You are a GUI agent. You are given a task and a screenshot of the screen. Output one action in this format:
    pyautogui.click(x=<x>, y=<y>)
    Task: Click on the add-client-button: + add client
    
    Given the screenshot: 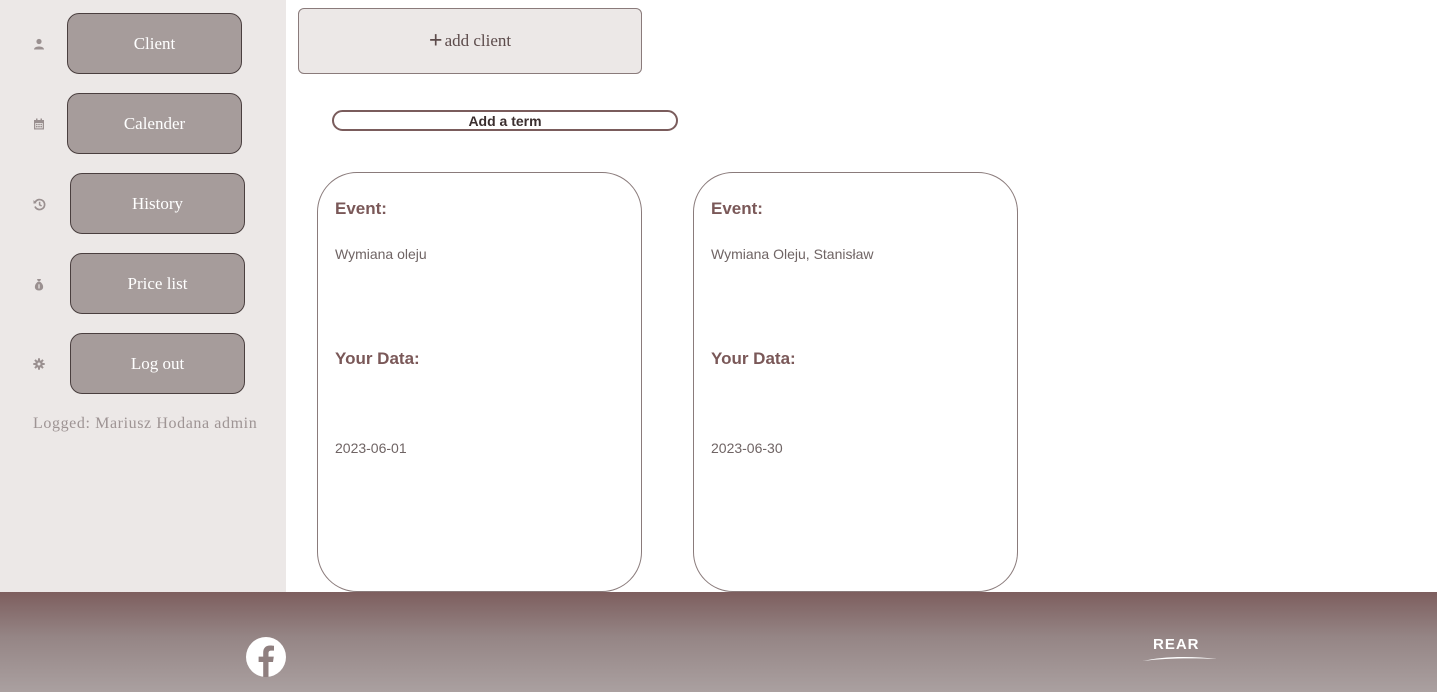 What is the action you would take?
    pyautogui.click(x=470, y=41)
    